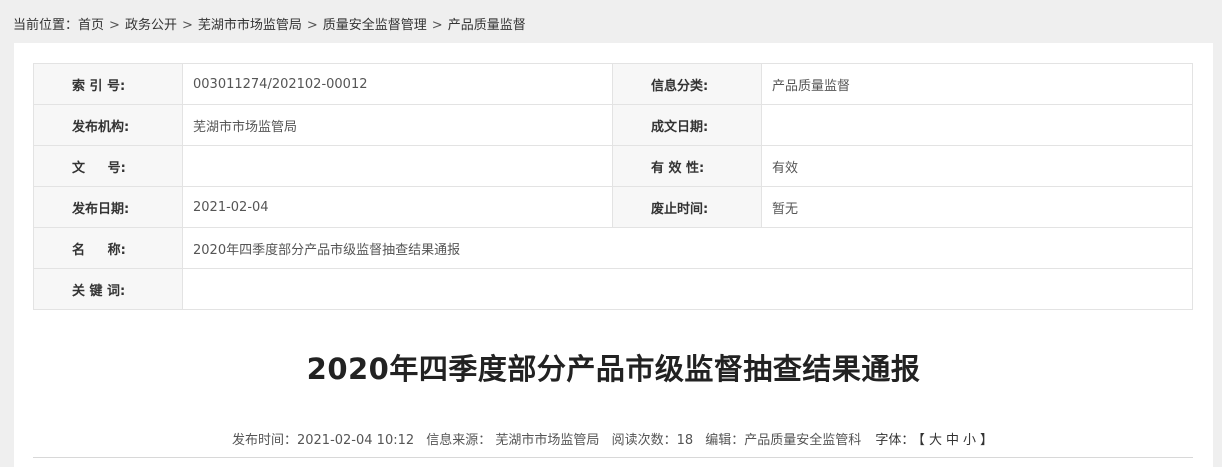 This screenshot has height=467, width=1222. I want to click on document-number-value, so click(397, 166).